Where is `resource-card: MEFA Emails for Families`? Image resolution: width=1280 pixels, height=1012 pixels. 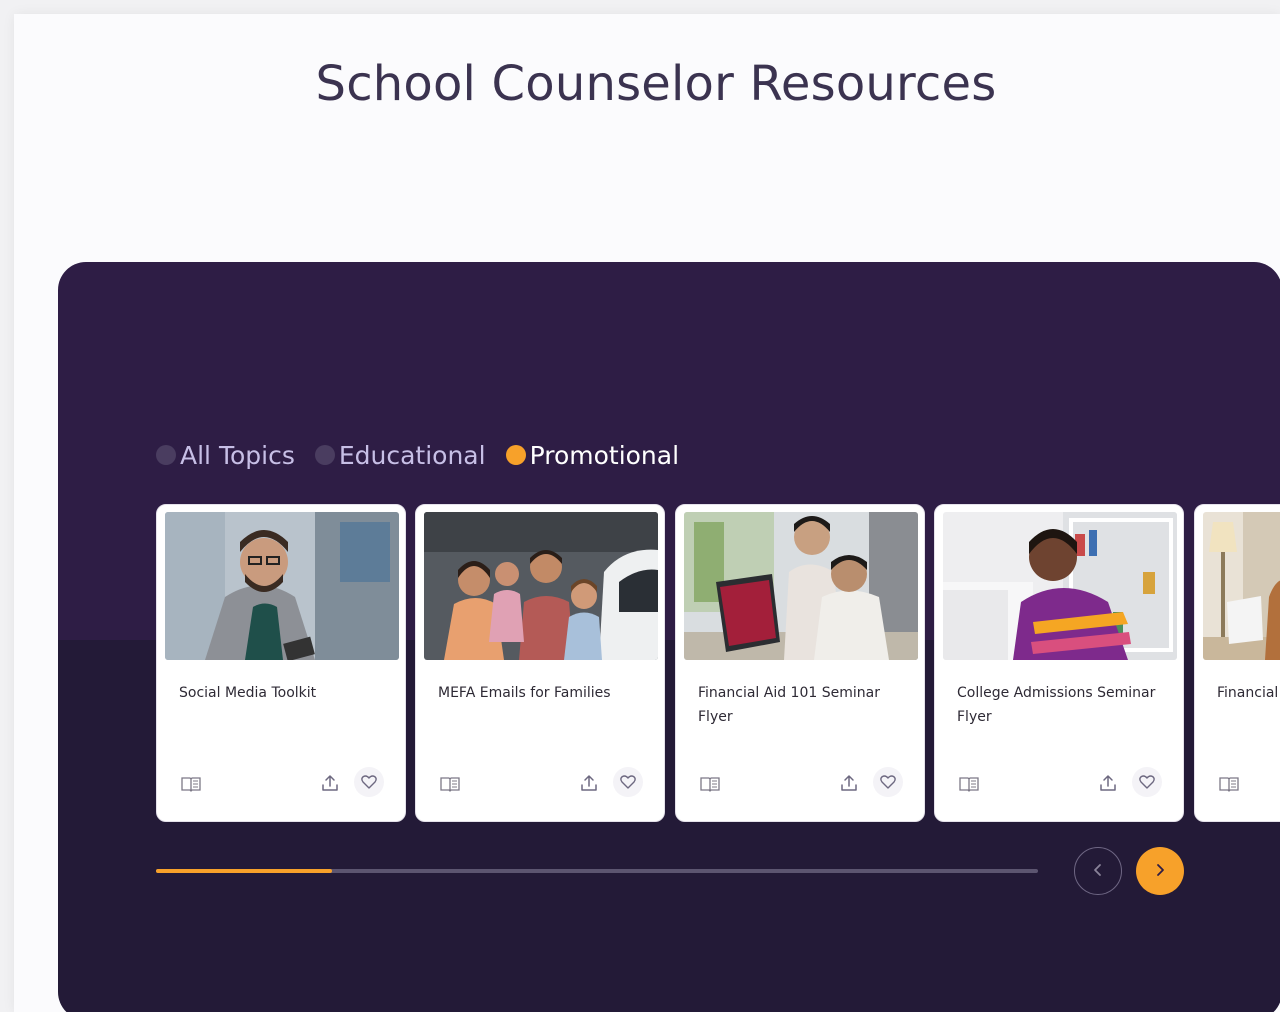
resource-card: MEFA Emails for Families is located at coordinates (540, 663).